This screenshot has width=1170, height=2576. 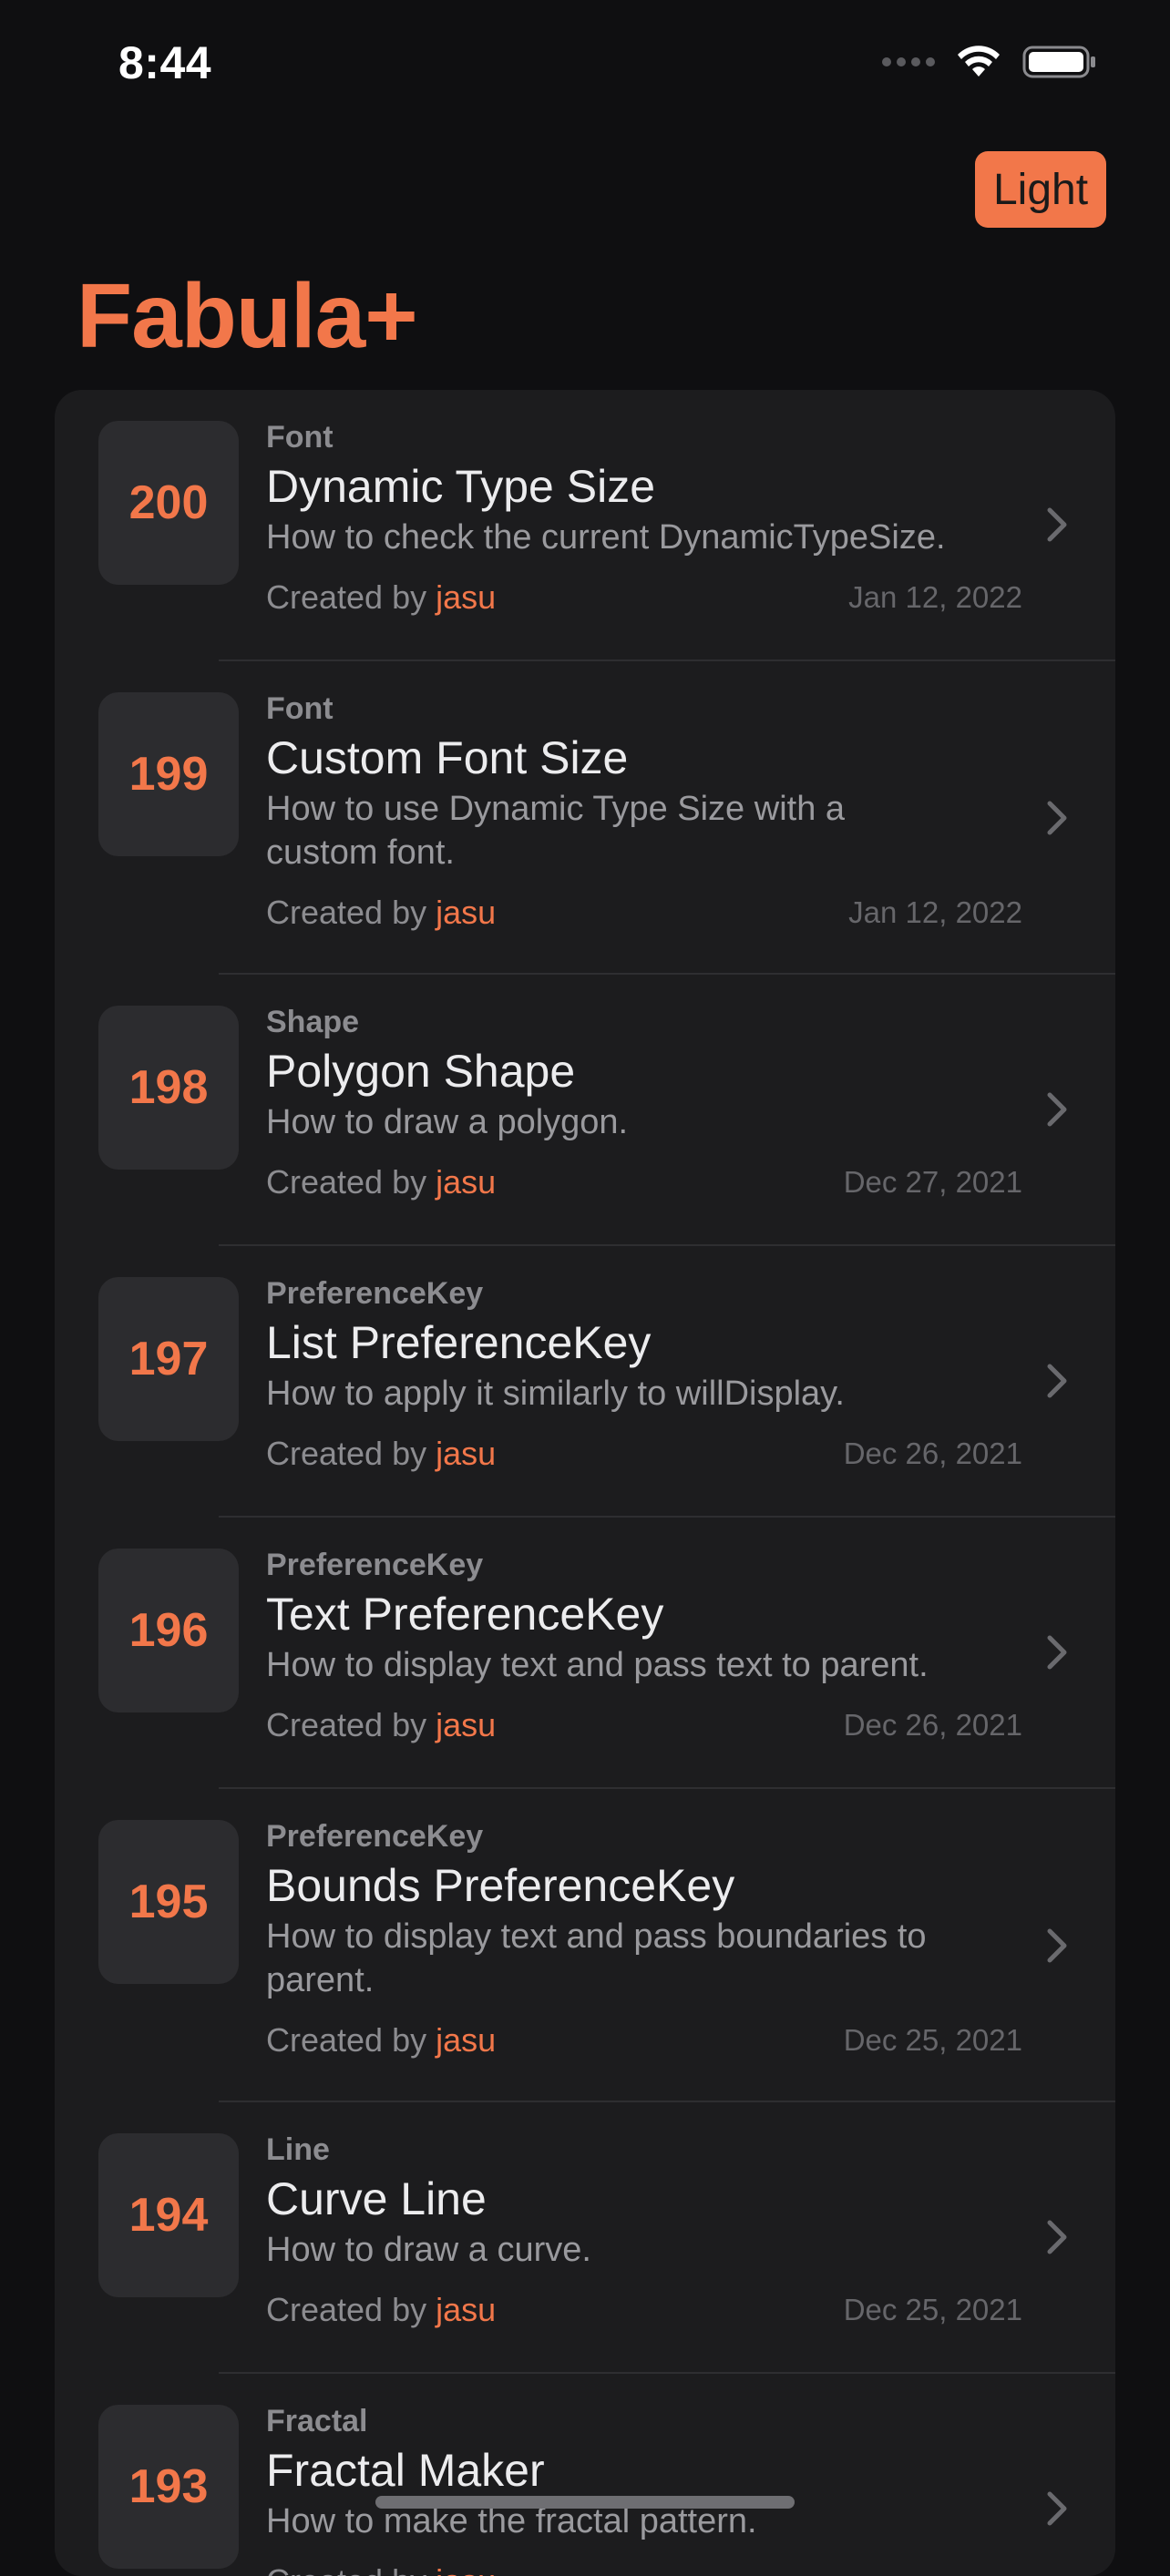 What do you see at coordinates (429, 2250) in the screenshot?
I see `item-description: How to draw a curve.` at bounding box center [429, 2250].